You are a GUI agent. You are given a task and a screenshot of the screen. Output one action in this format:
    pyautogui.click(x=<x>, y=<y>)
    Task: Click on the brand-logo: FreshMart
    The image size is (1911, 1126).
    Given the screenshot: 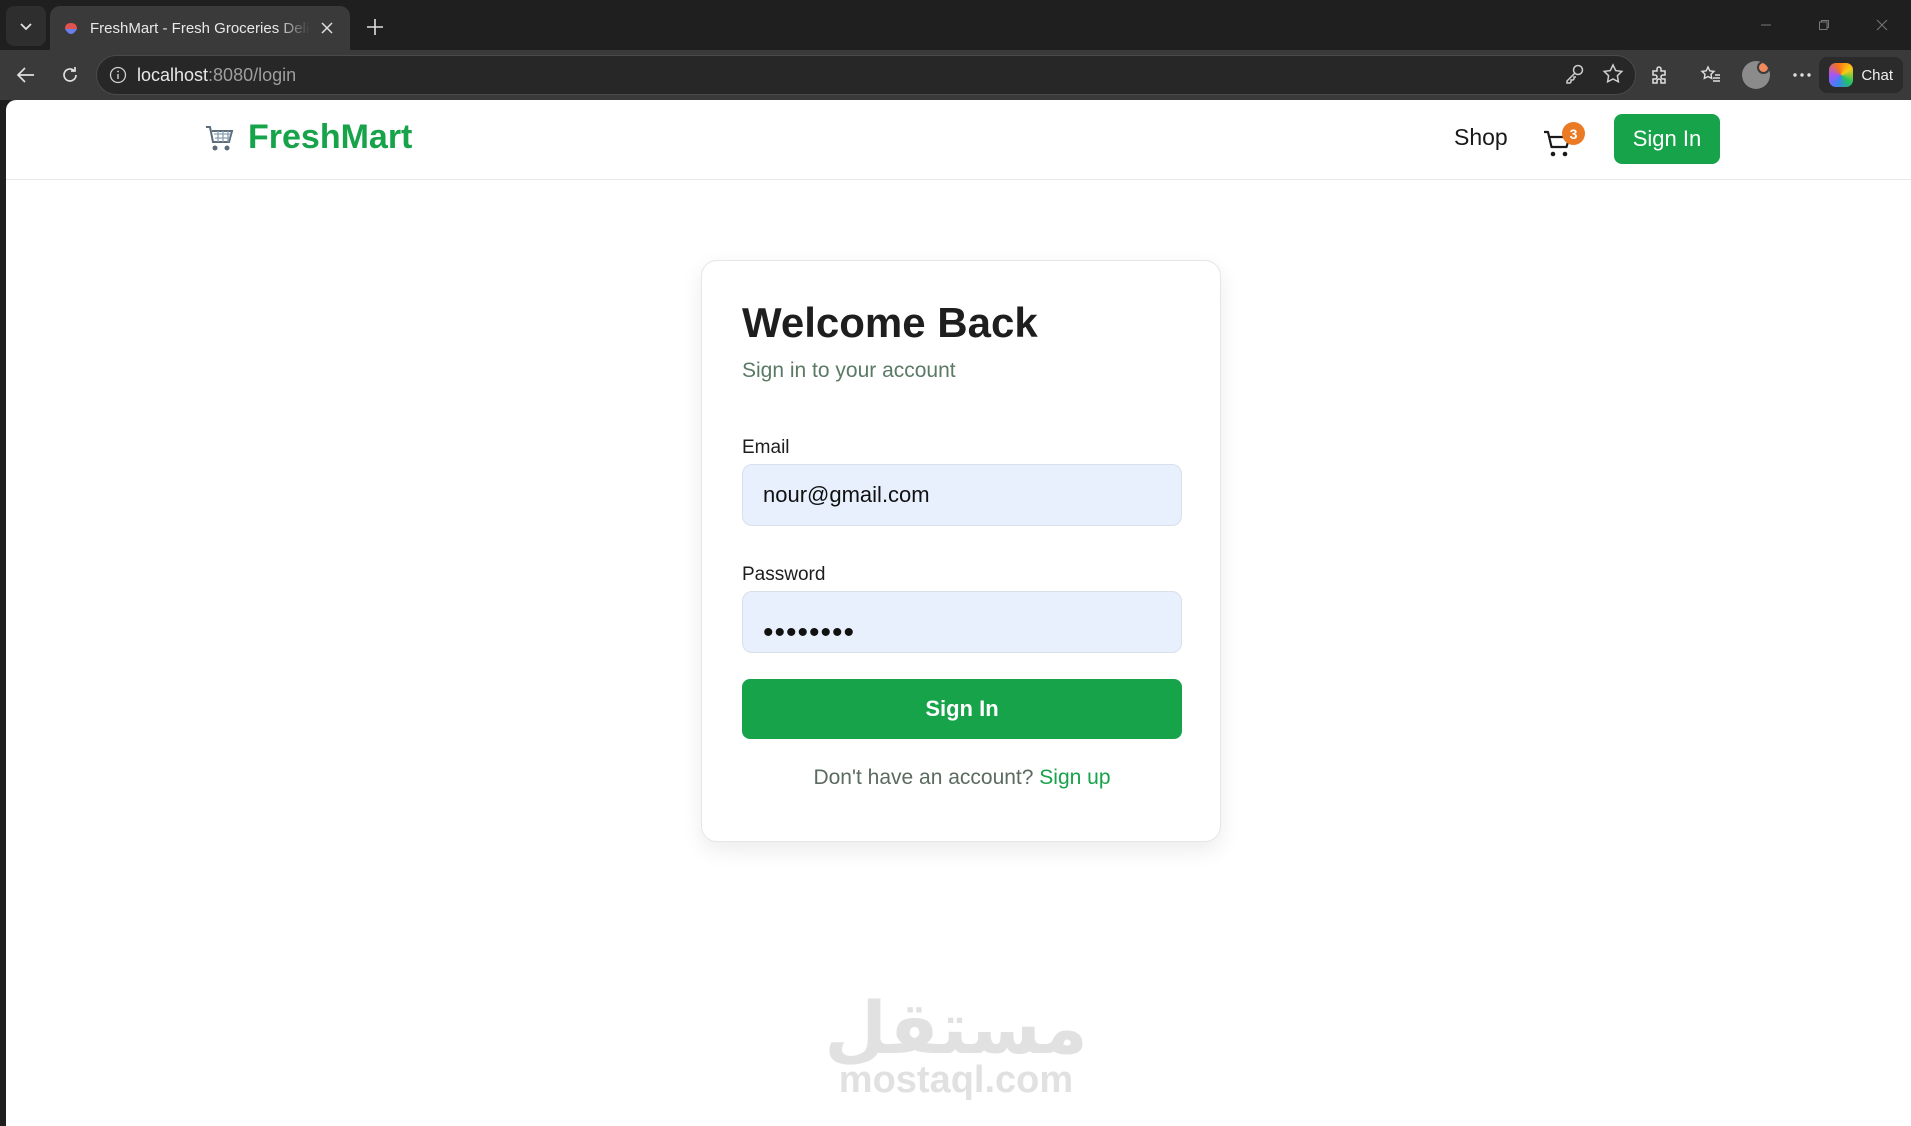 What is the action you would take?
    pyautogui.click(x=308, y=137)
    